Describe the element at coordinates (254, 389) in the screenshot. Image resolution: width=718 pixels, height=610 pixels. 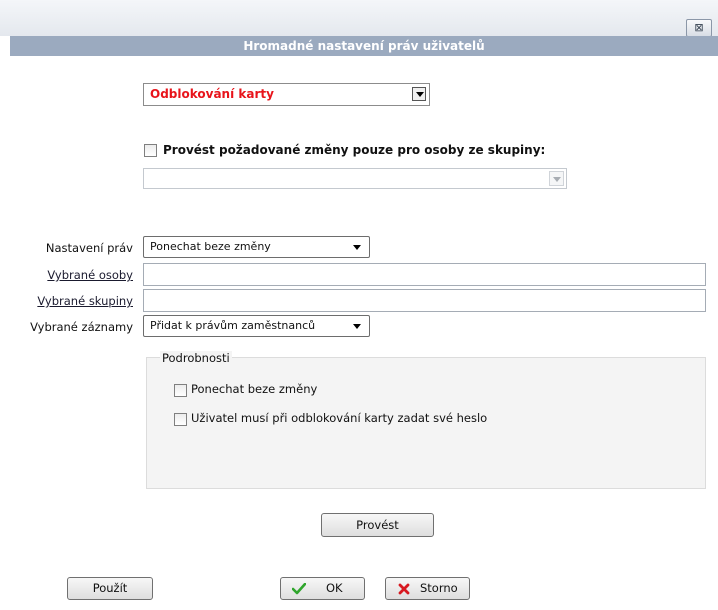
I see `keep-unchanged-label: Ponechat beze změny` at that location.